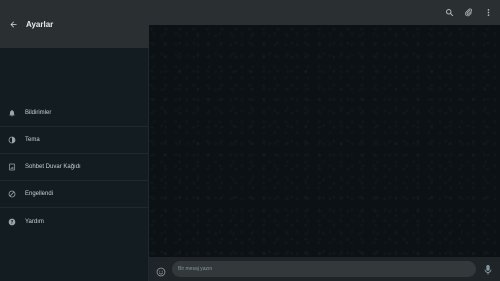  Describe the element at coordinates (74, 194) in the screenshot. I see `settings-item-blocked: Engellendi` at that location.